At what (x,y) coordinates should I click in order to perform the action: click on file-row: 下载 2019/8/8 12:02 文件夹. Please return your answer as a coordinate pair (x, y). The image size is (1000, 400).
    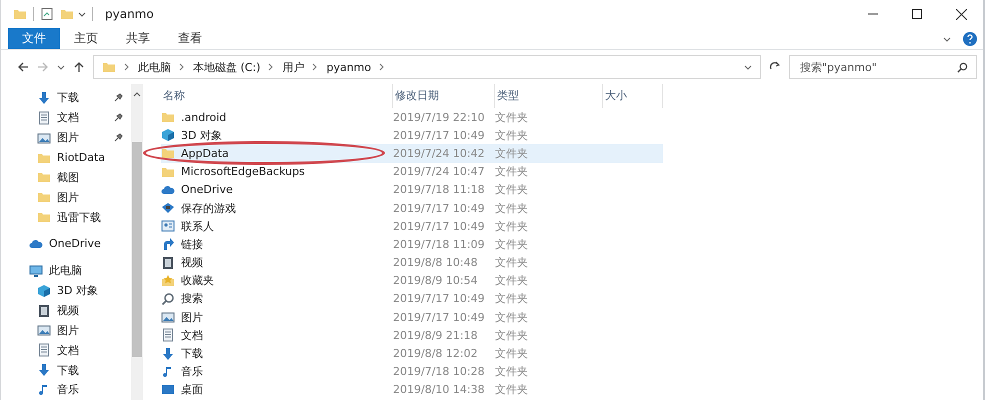
    Looking at the image, I should click on (412, 353).